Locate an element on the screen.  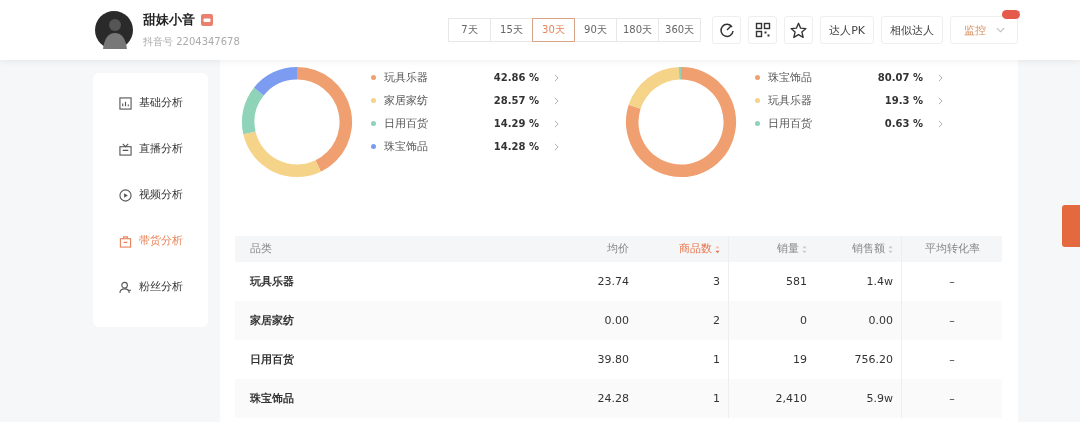
star-icon is located at coordinates (799, 30).